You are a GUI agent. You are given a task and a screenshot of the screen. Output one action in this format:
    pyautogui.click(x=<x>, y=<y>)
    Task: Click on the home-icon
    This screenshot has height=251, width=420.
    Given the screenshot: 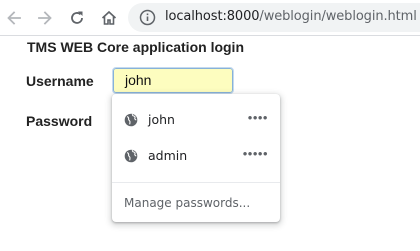 What is the action you would take?
    pyautogui.click(x=109, y=17)
    